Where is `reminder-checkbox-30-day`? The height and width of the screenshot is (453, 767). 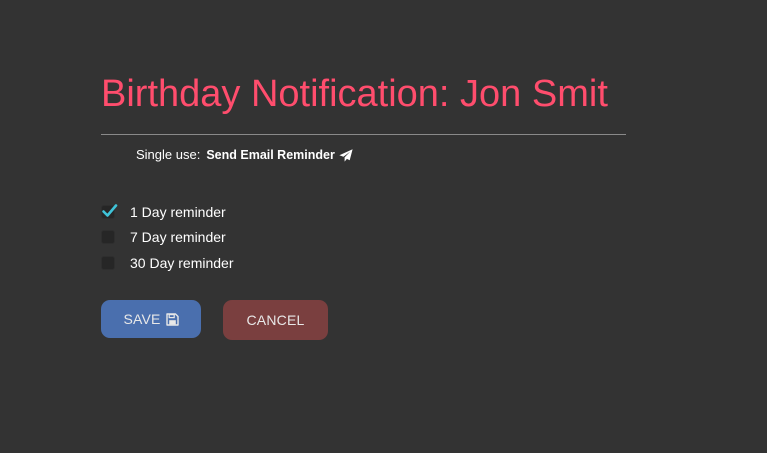 reminder-checkbox-30-day is located at coordinates (108, 262).